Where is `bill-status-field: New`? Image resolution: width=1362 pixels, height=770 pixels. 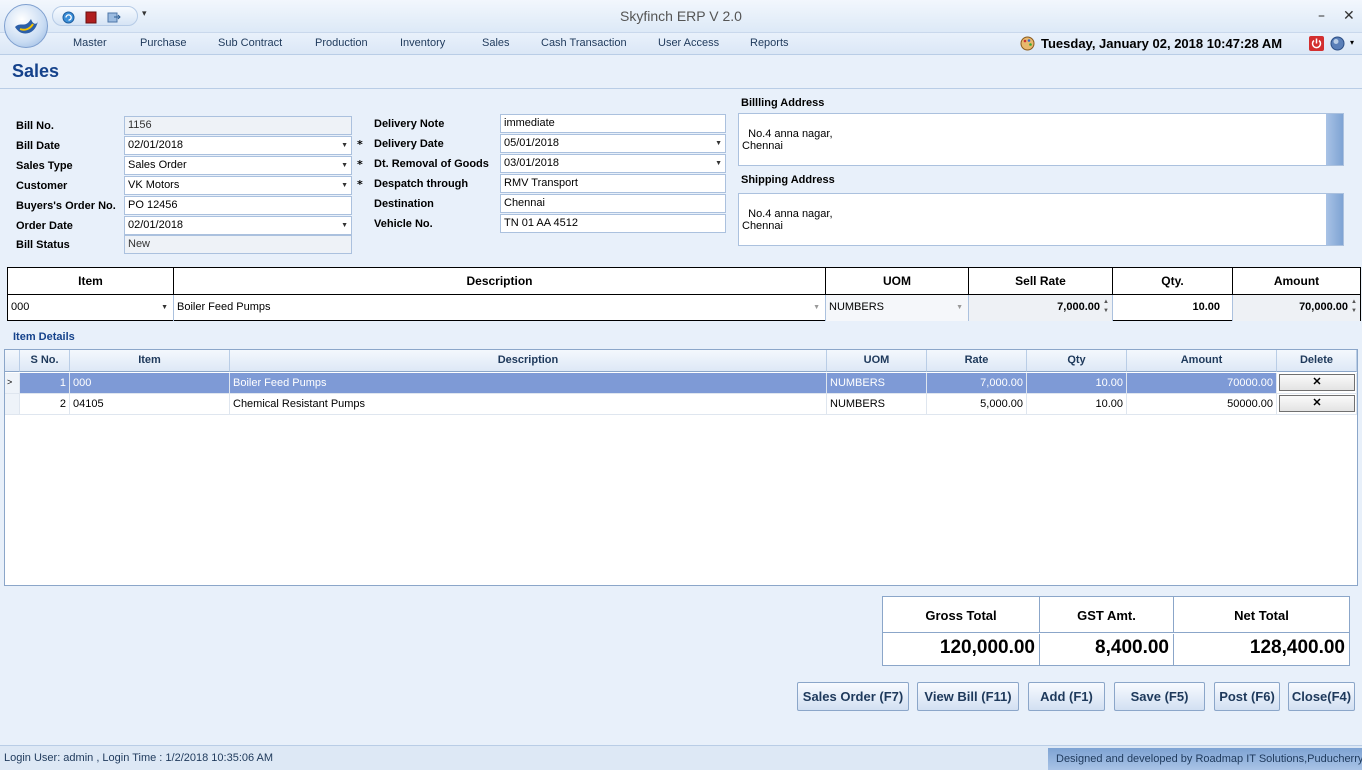 bill-status-field: New is located at coordinates (238, 244).